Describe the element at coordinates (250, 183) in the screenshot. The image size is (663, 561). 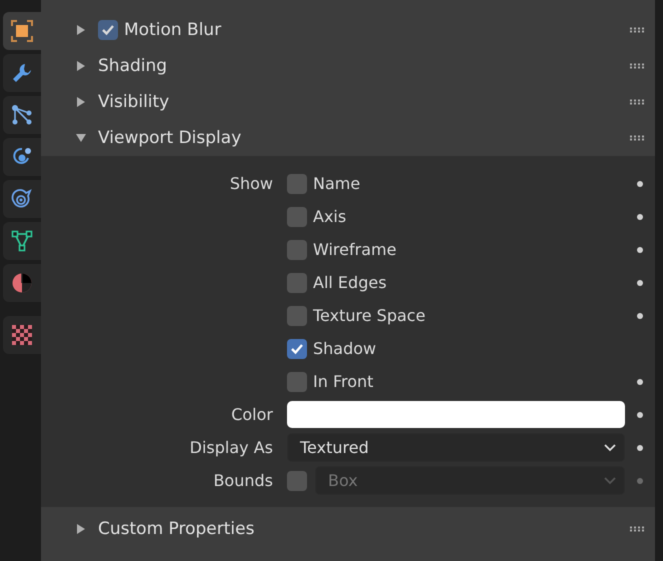
I see `field-label: Show` at that location.